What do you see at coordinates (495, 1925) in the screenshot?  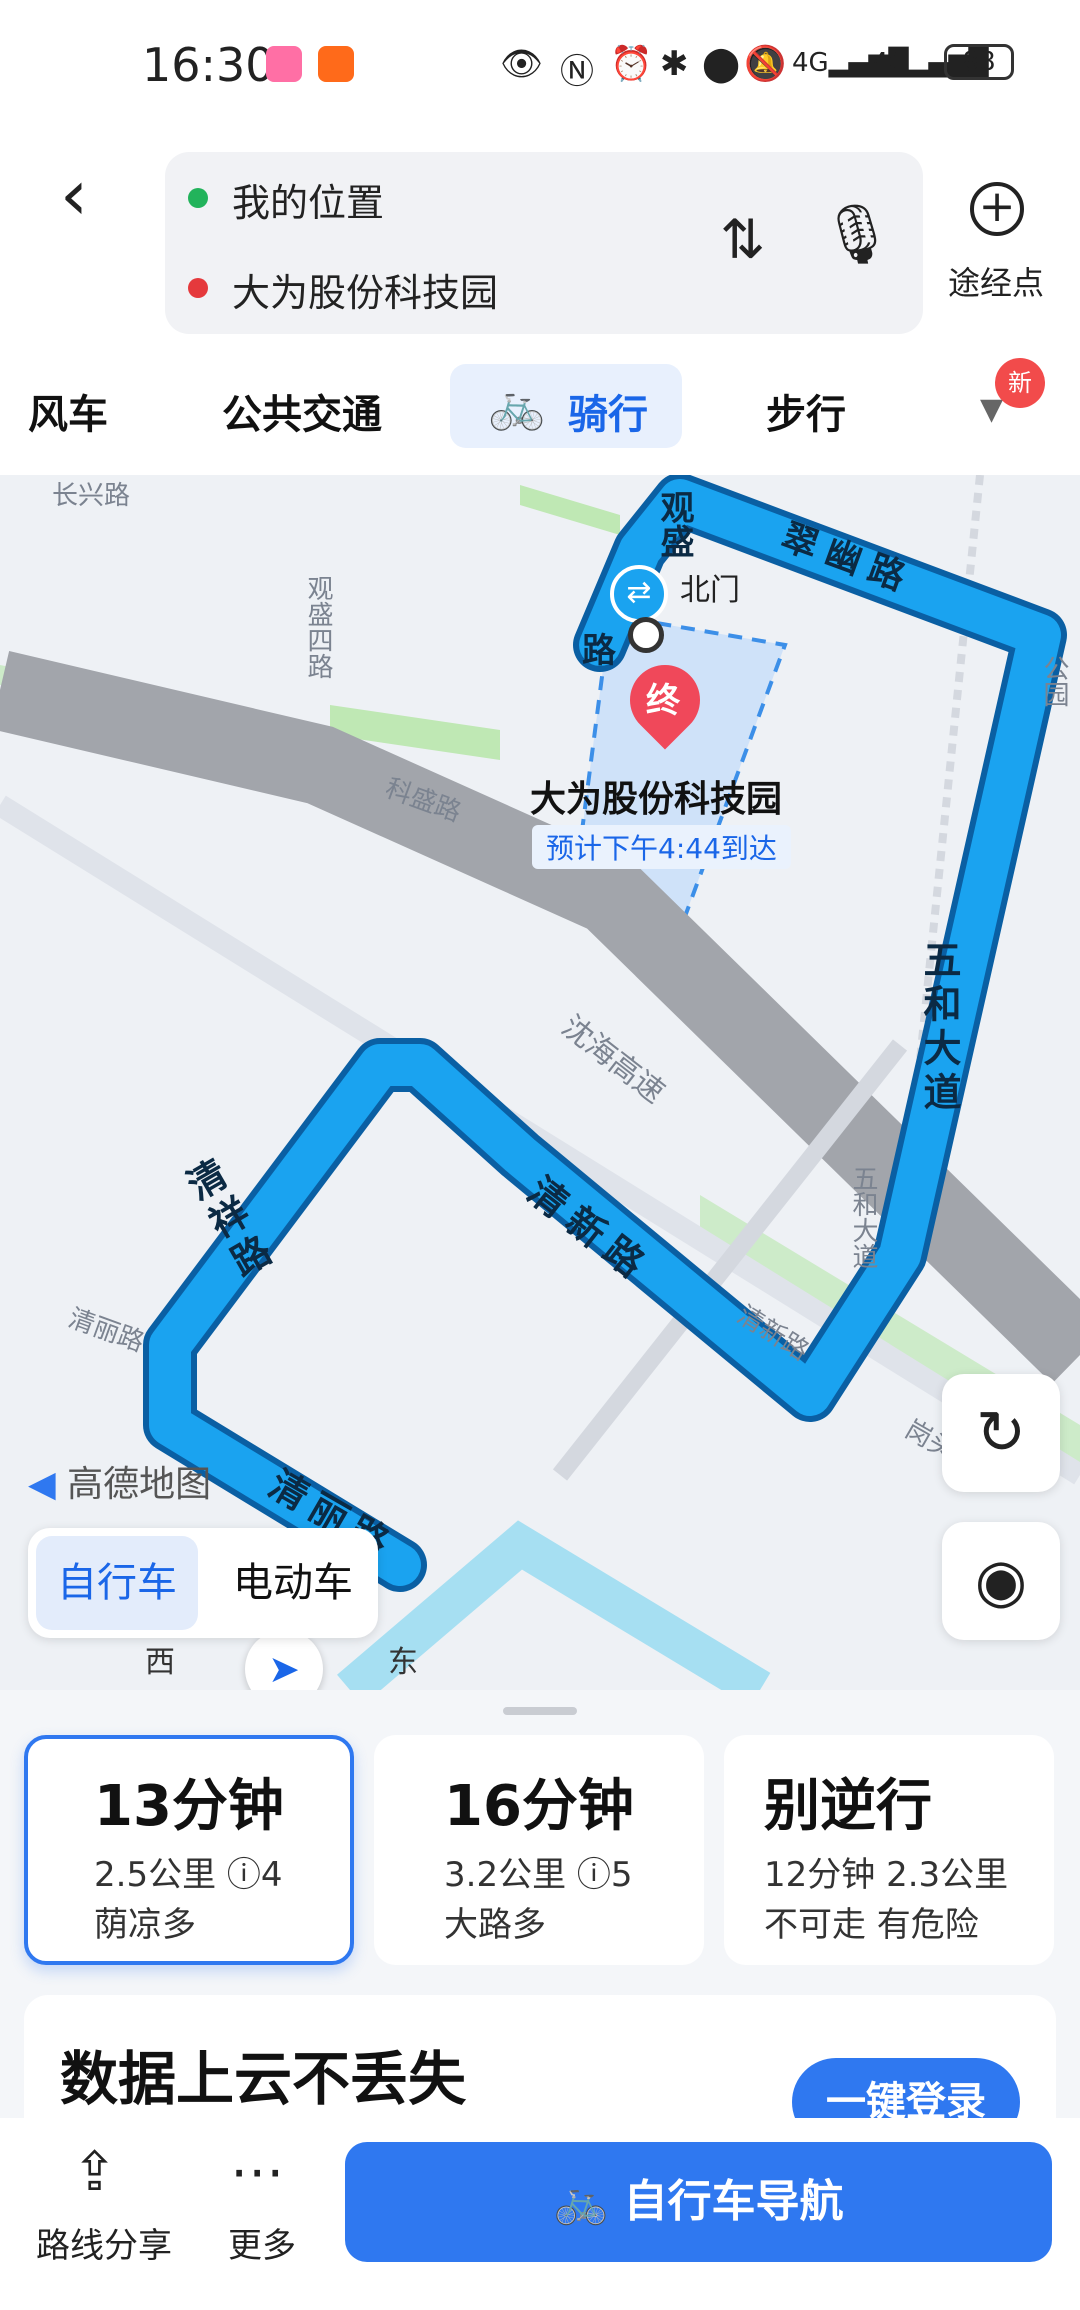 I see `route-tag: 大路多` at bounding box center [495, 1925].